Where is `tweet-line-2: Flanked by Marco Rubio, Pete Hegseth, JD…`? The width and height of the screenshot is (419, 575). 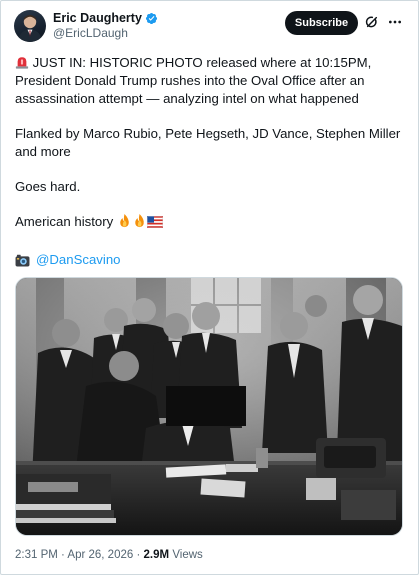
tweet-line-2: Flanked by Marco Rubio, Pete Hegseth, JD… is located at coordinates (208, 142).